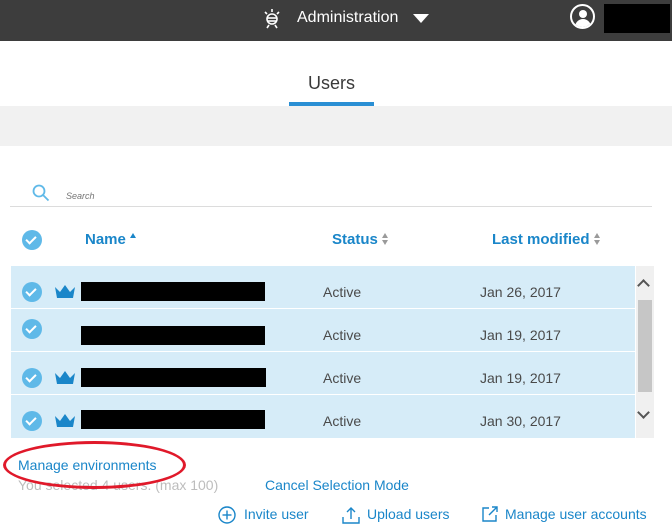 This screenshot has width=672, height=532. I want to click on upload-users-button: Upload users, so click(401, 515).